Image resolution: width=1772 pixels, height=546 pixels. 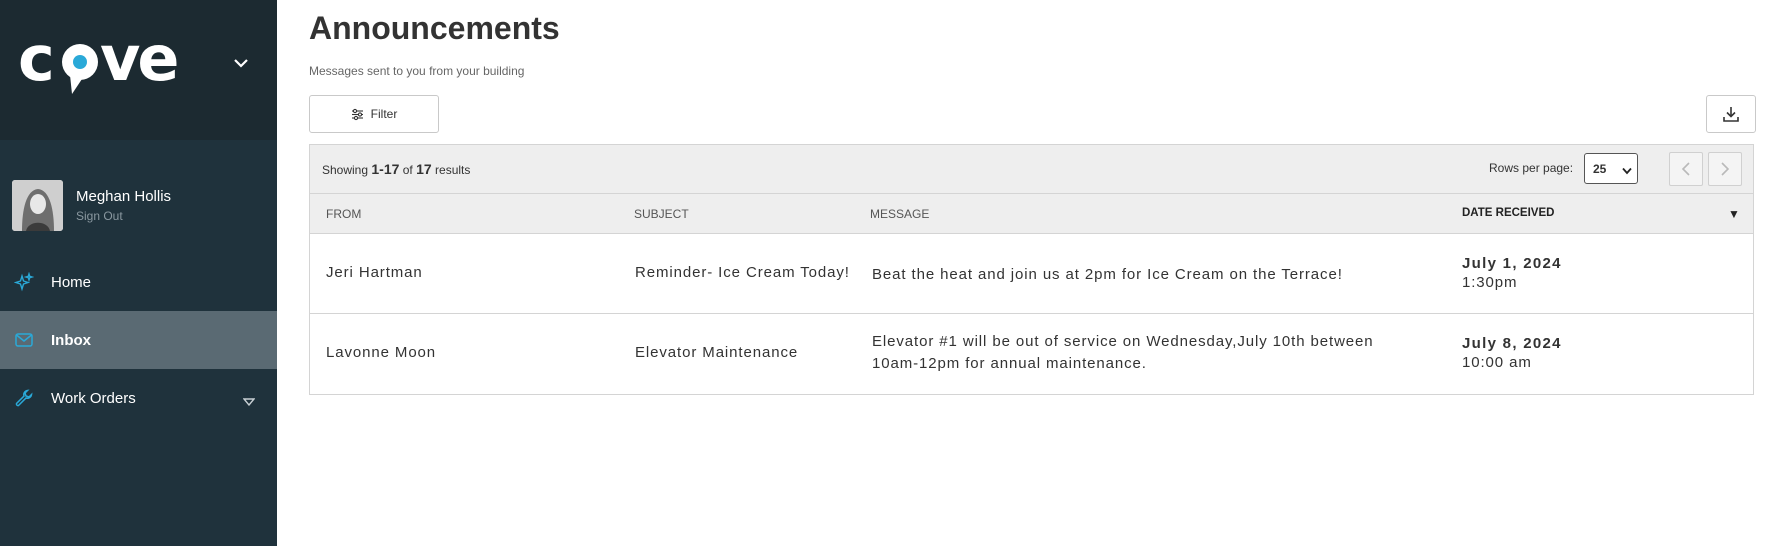 I want to click on signout-link: Sign Out, so click(x=123, y=216).